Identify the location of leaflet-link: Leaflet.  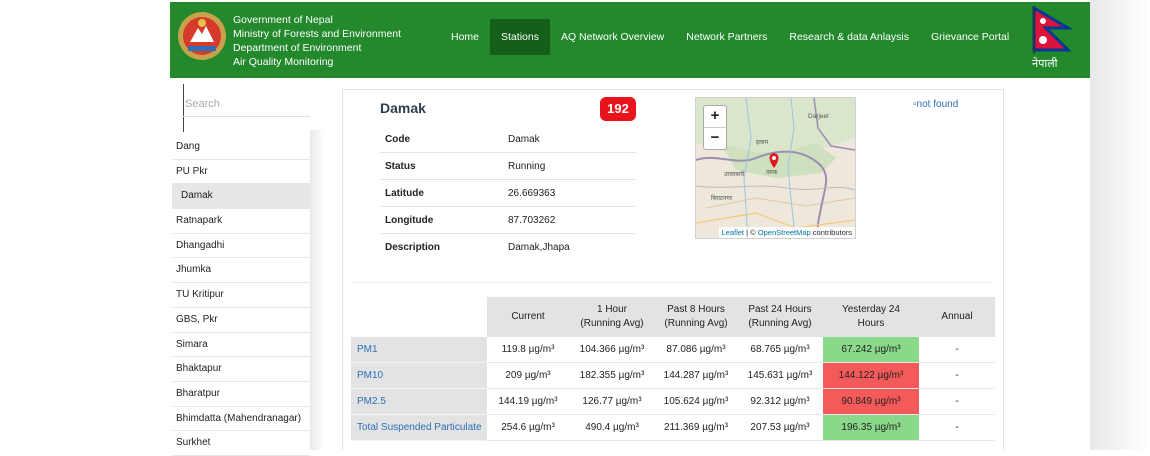
(733, 232).